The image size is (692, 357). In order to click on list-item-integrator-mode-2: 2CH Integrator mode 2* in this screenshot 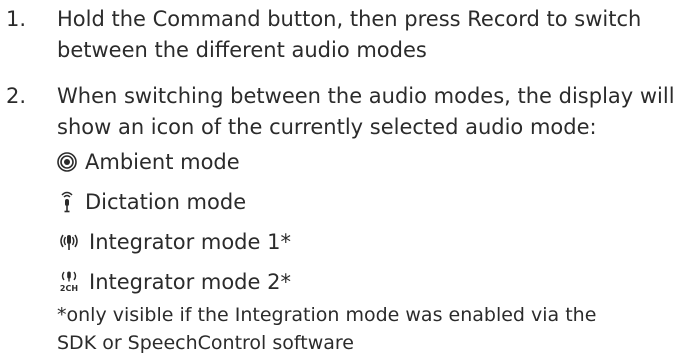, I will do `click(372, 282)`.